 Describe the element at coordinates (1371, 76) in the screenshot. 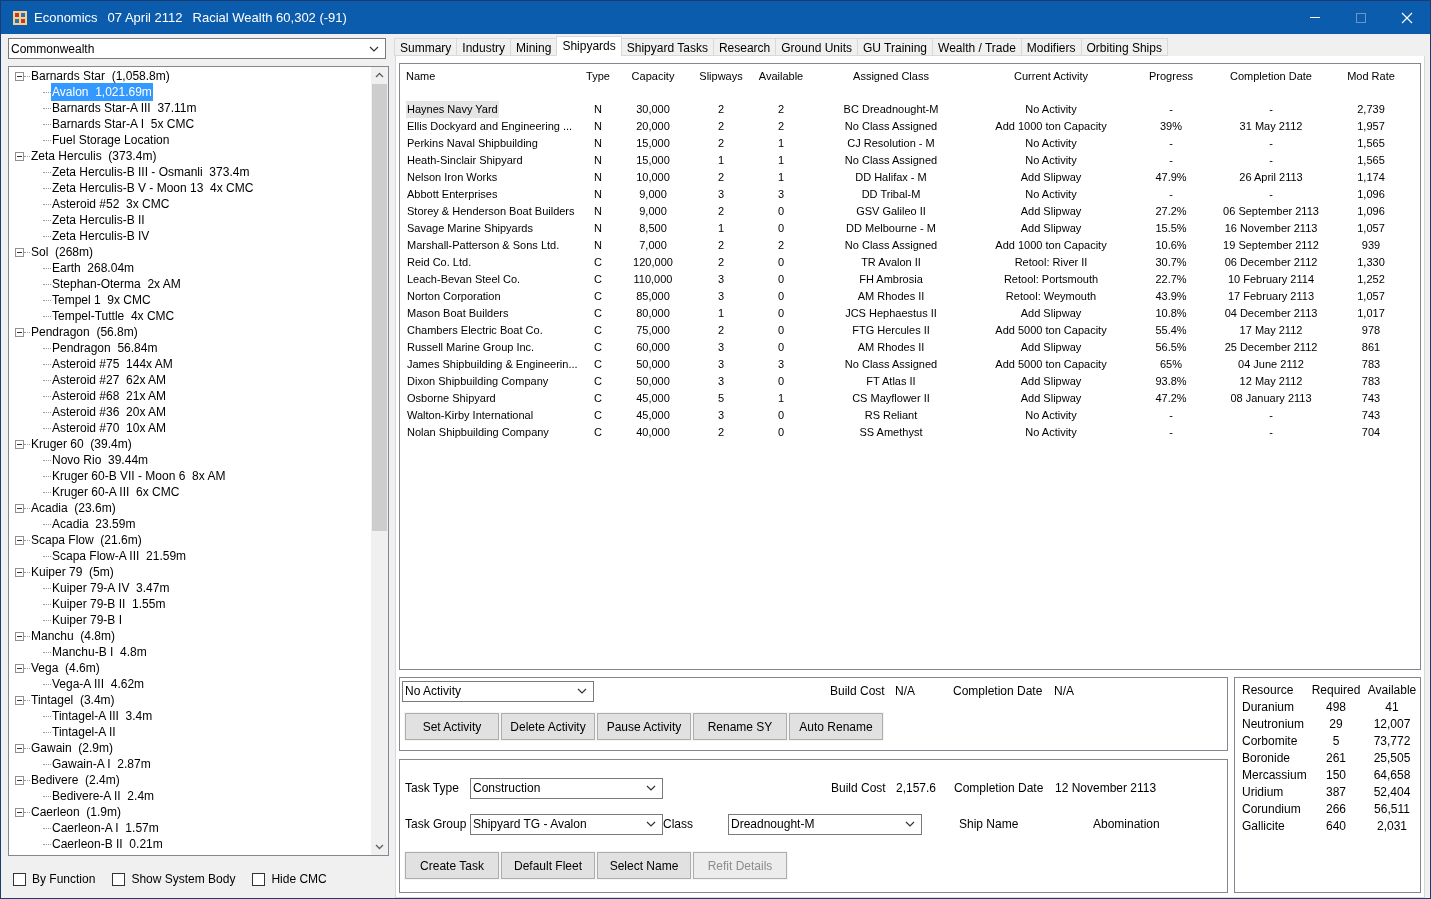

I see `column-header: Mod Rate` at that location.